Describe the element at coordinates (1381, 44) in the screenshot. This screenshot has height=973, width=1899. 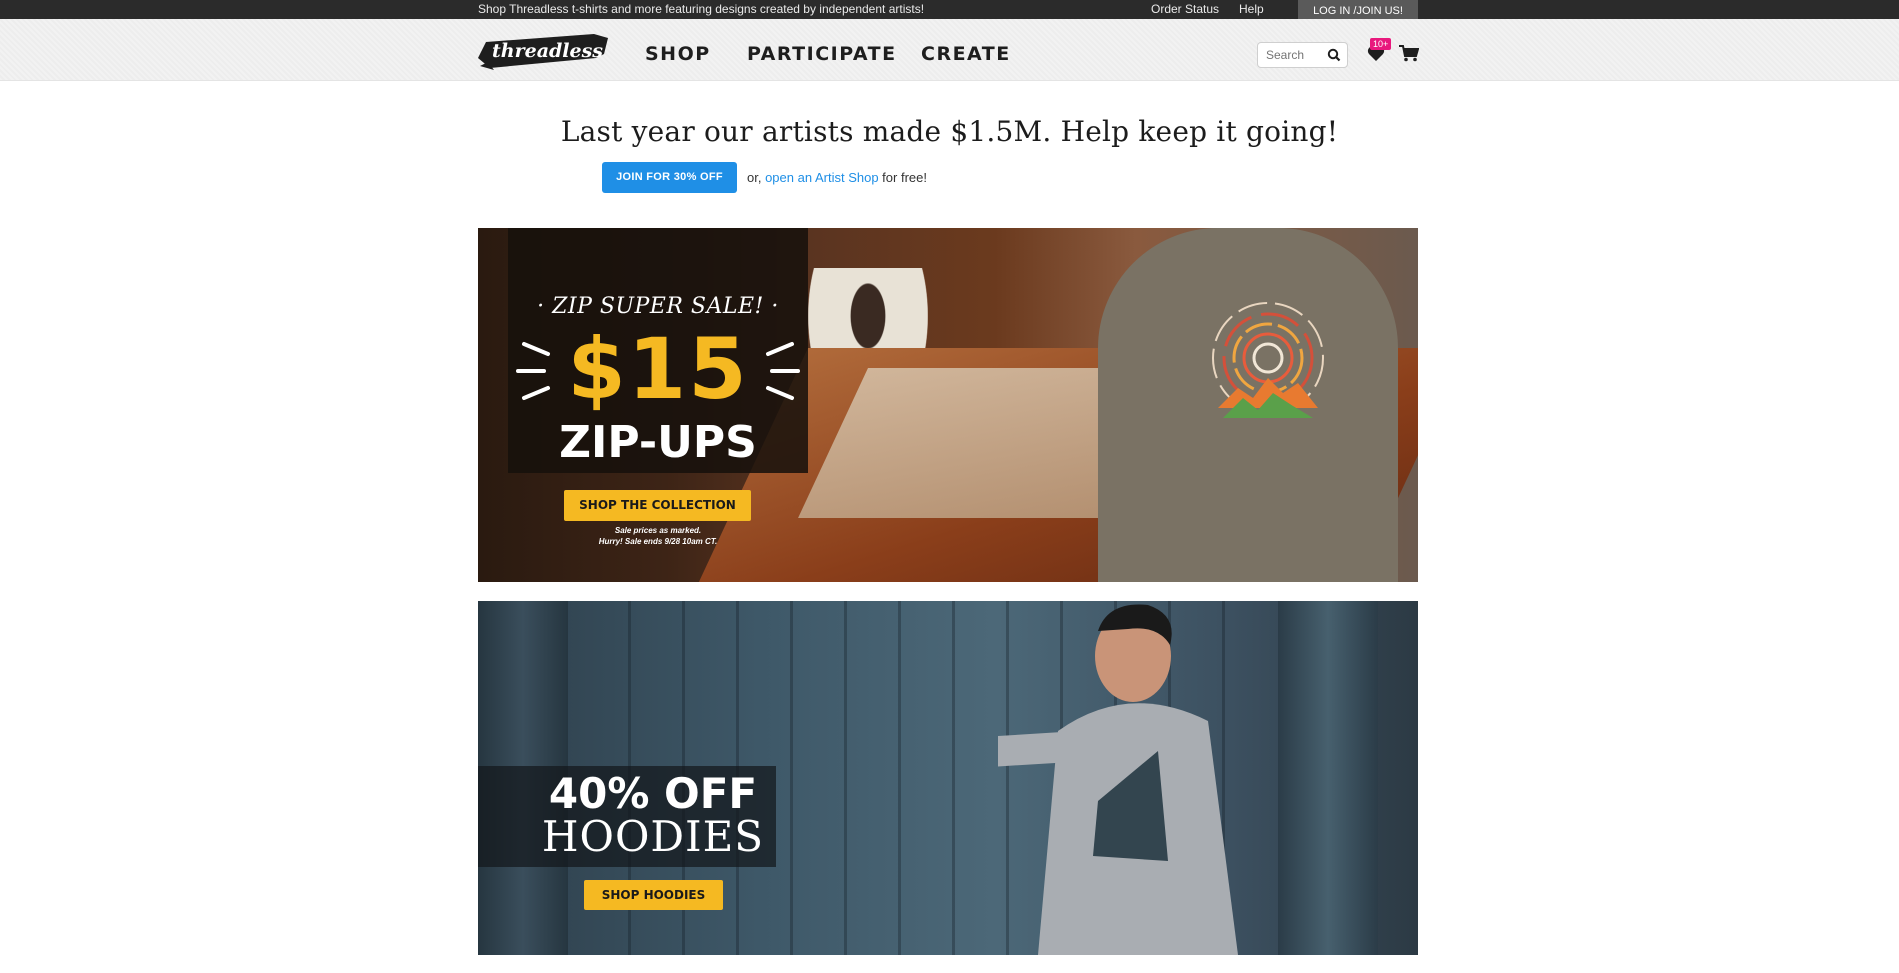
I see `wishlist-count-badge: 10+` at that location.